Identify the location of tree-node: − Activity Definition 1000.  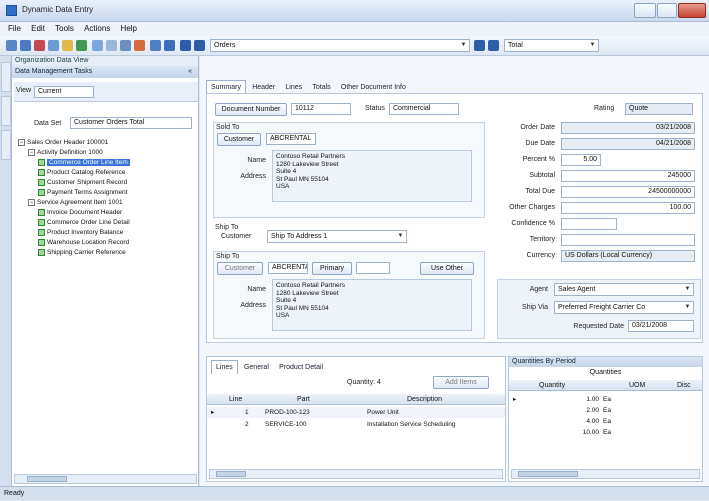
(108, 153).